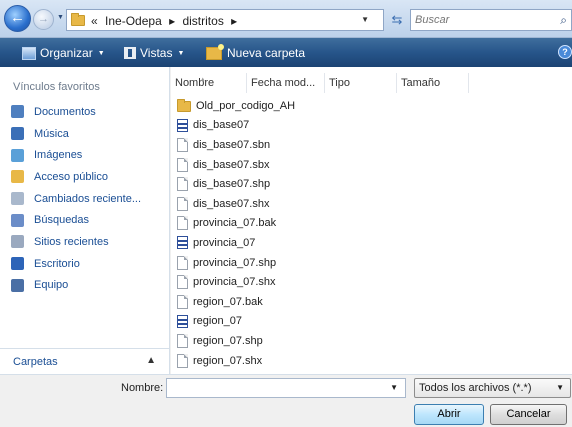 The height and width of the screenshot is (427, 572). Describe the element at coordinates (71, 176) in the screenshot. I see `sidebar-item-label: Acceso público` at that location.